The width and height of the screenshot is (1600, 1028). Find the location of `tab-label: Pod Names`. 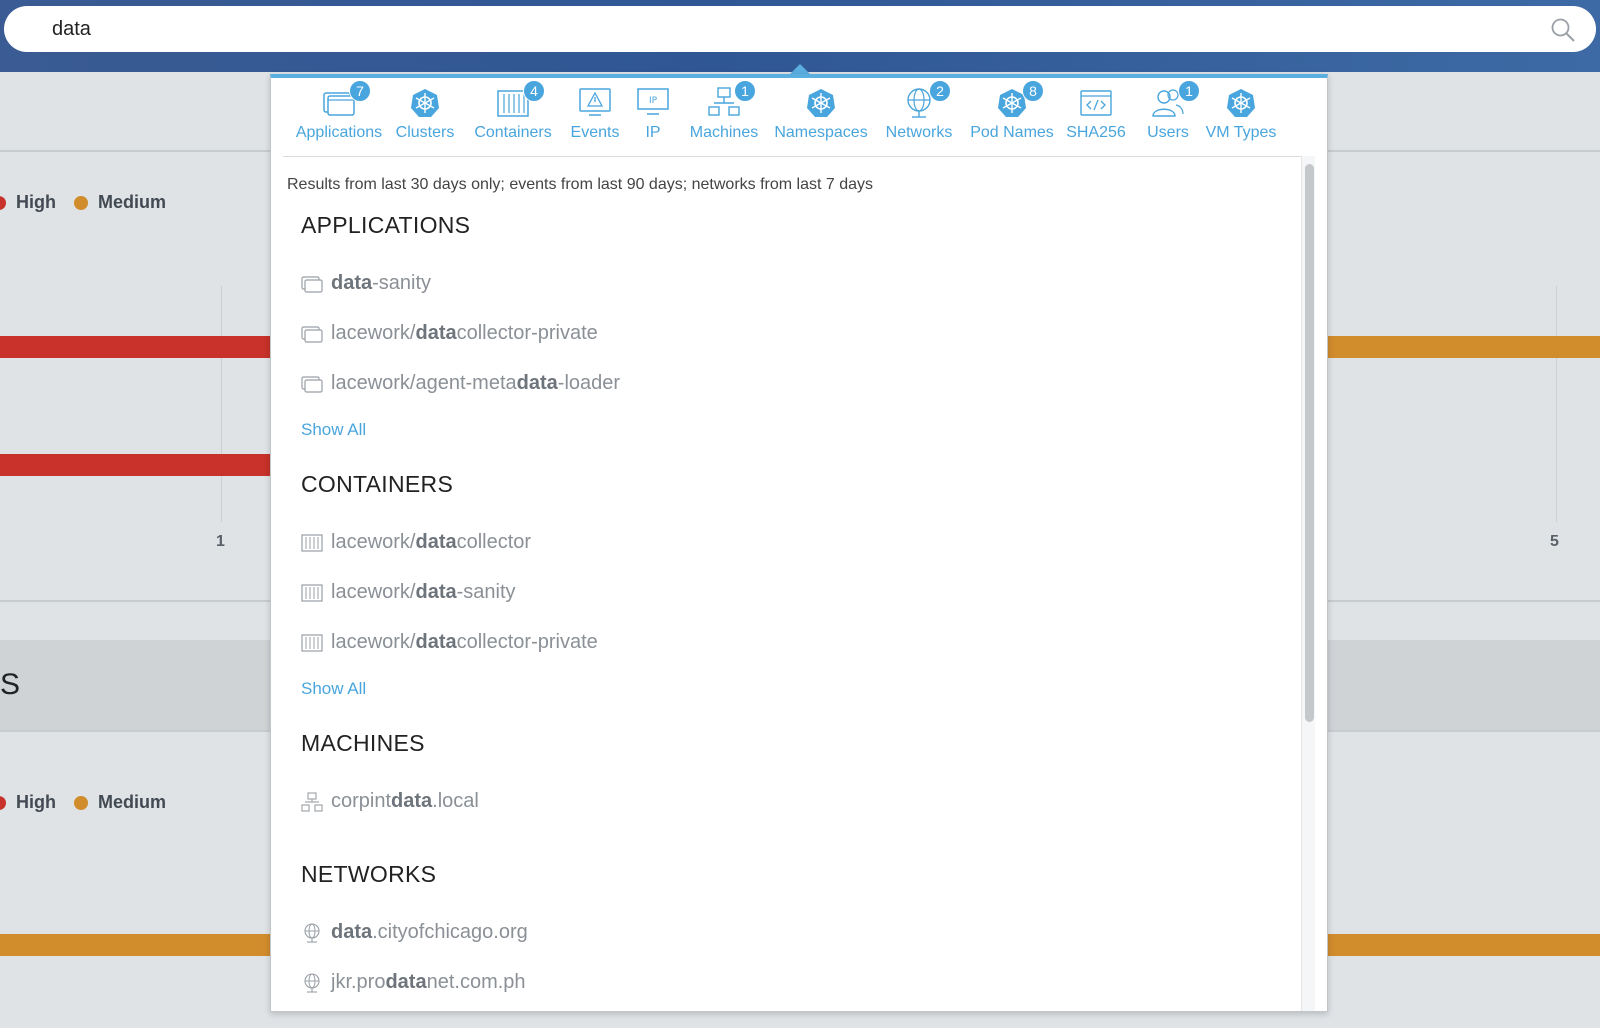

tab-label: Pod Names is located at coordinates (1012, 132).